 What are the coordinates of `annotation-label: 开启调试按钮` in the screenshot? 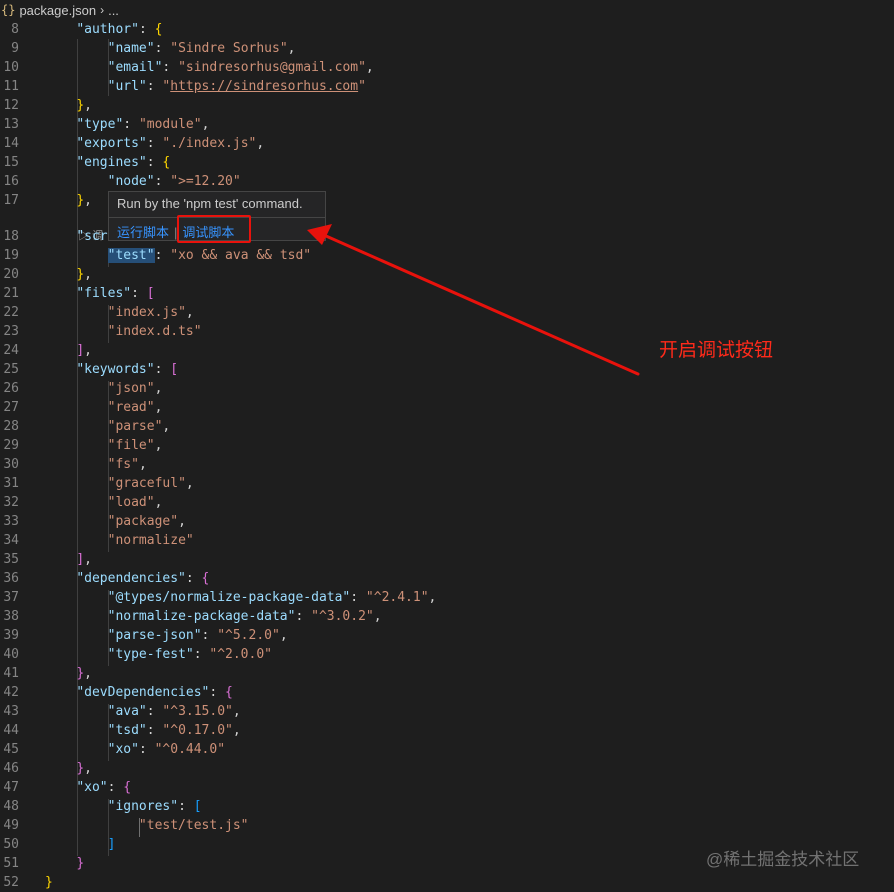 It's located at (716, 350).